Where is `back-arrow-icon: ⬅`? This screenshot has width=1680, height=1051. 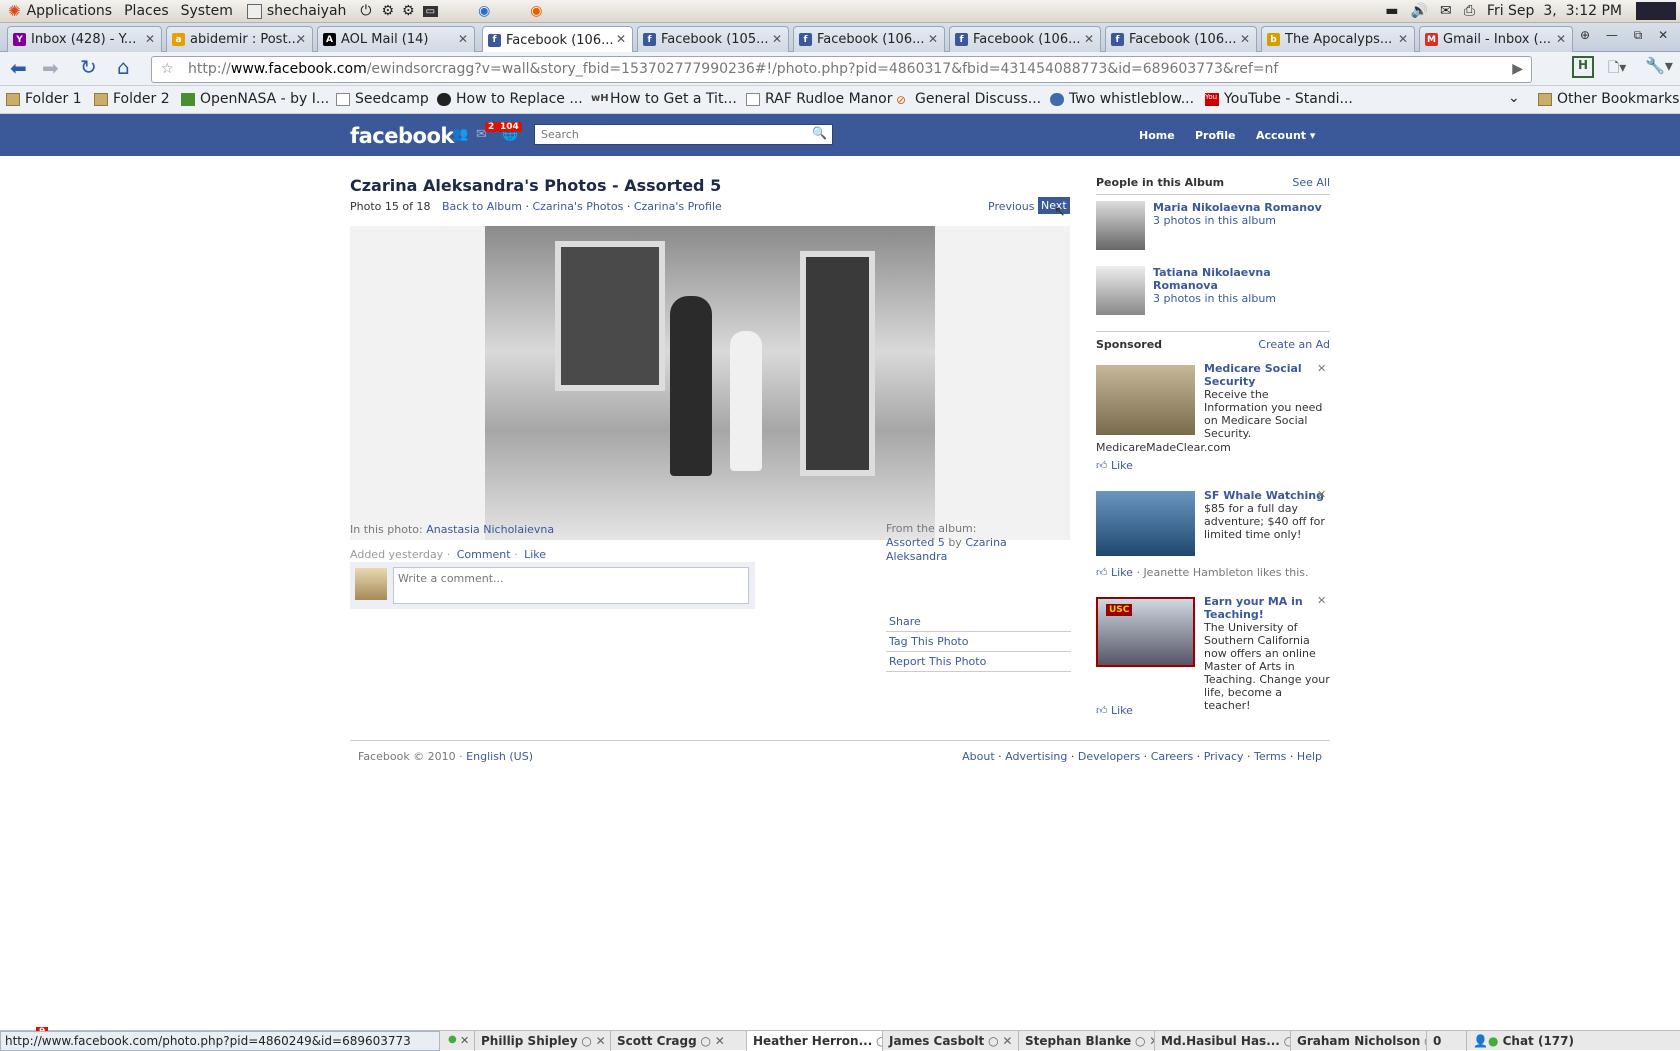 back-arrow-icon: ⬅ is located at coordinates (18, 68).